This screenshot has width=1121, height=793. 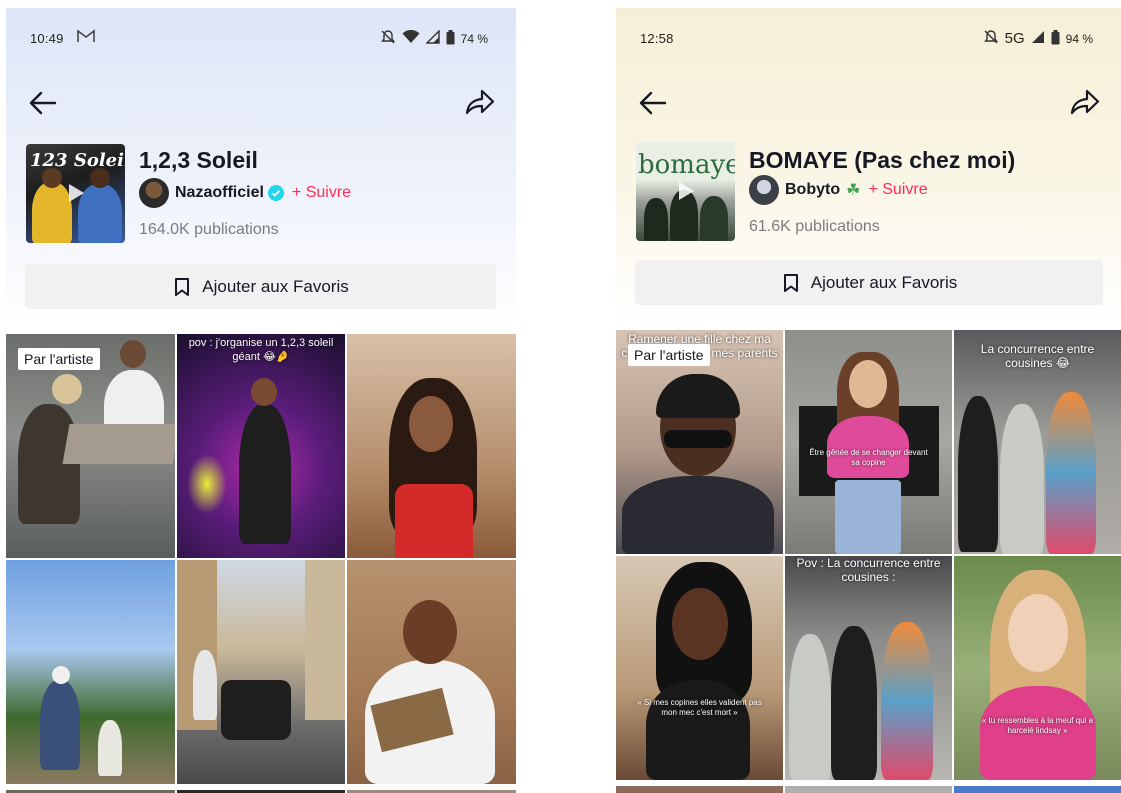 I want to click on sound-title: BOMAYE (Pas chez moi), so click(x=882, y=160).